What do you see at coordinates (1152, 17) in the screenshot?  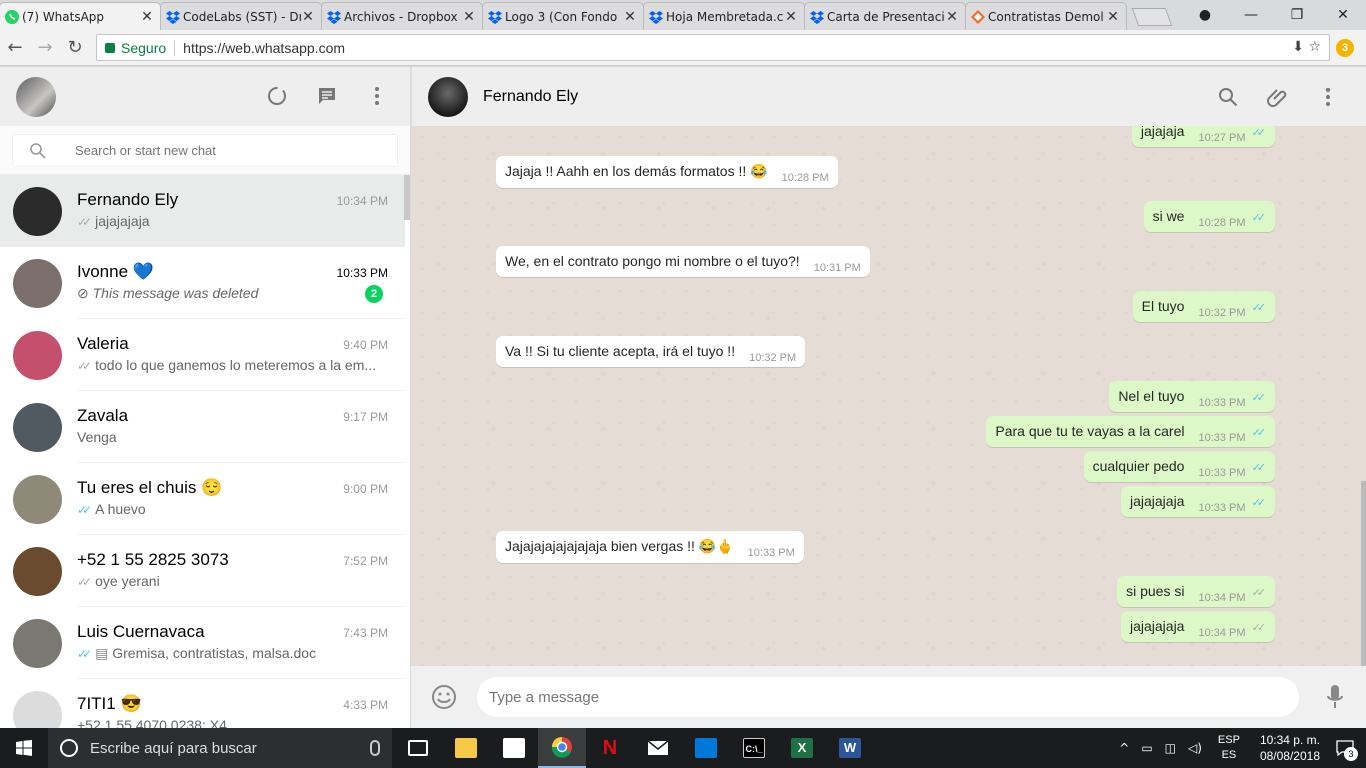 I see `new-tab-button` at bounding box center [1152, 17].